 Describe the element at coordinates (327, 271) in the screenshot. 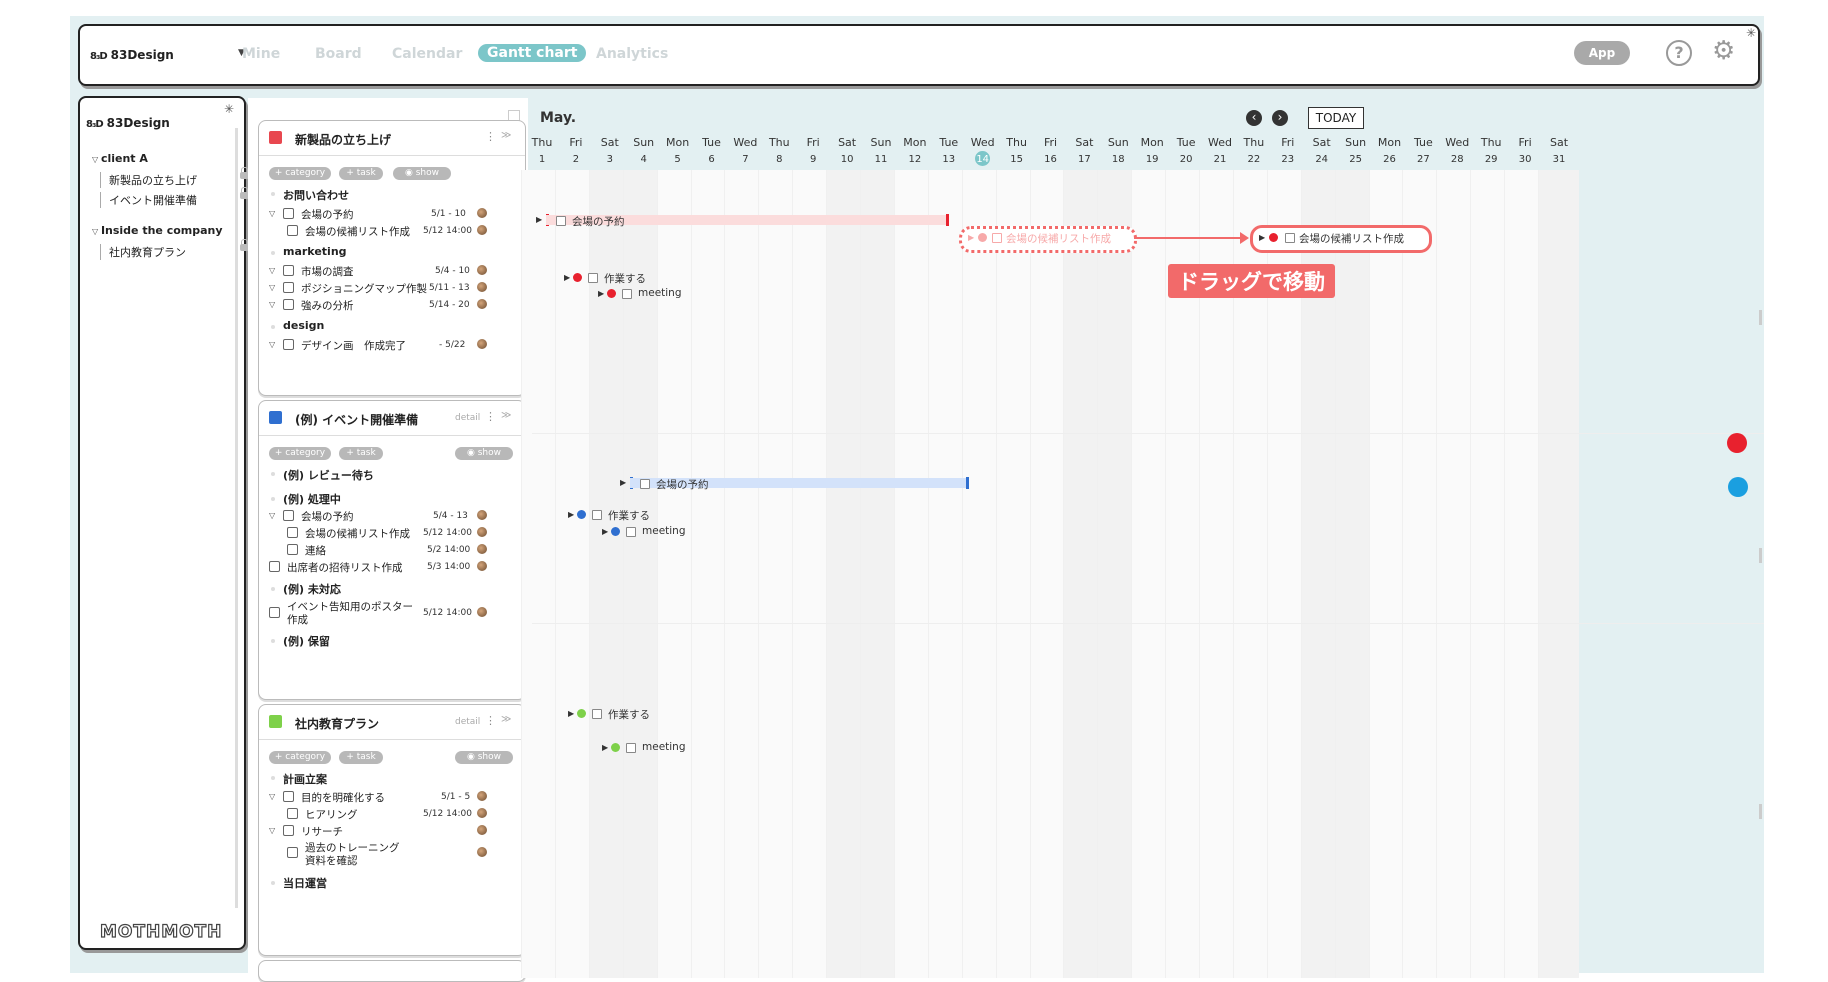

I see `task-label: 市場の調査` at that location.